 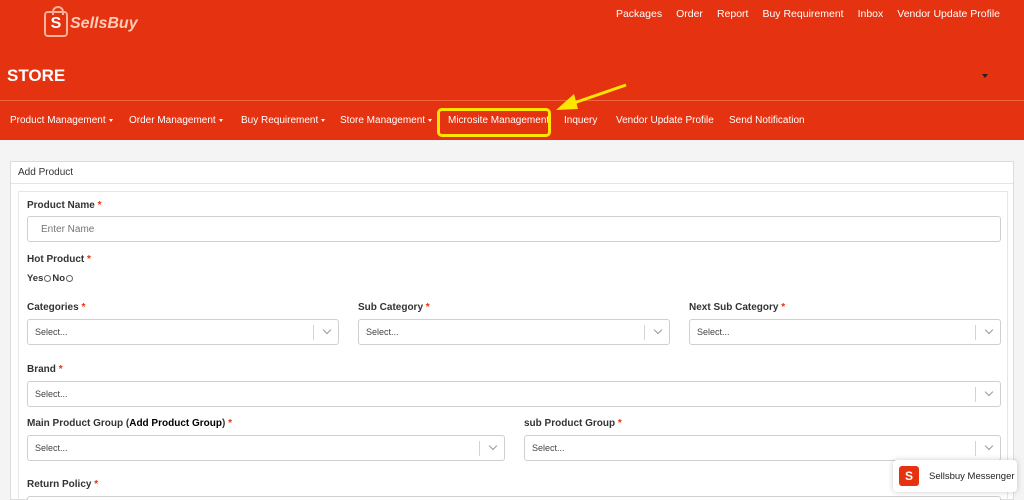 I want to click on return-policy-input, so click(x=514, y=498).